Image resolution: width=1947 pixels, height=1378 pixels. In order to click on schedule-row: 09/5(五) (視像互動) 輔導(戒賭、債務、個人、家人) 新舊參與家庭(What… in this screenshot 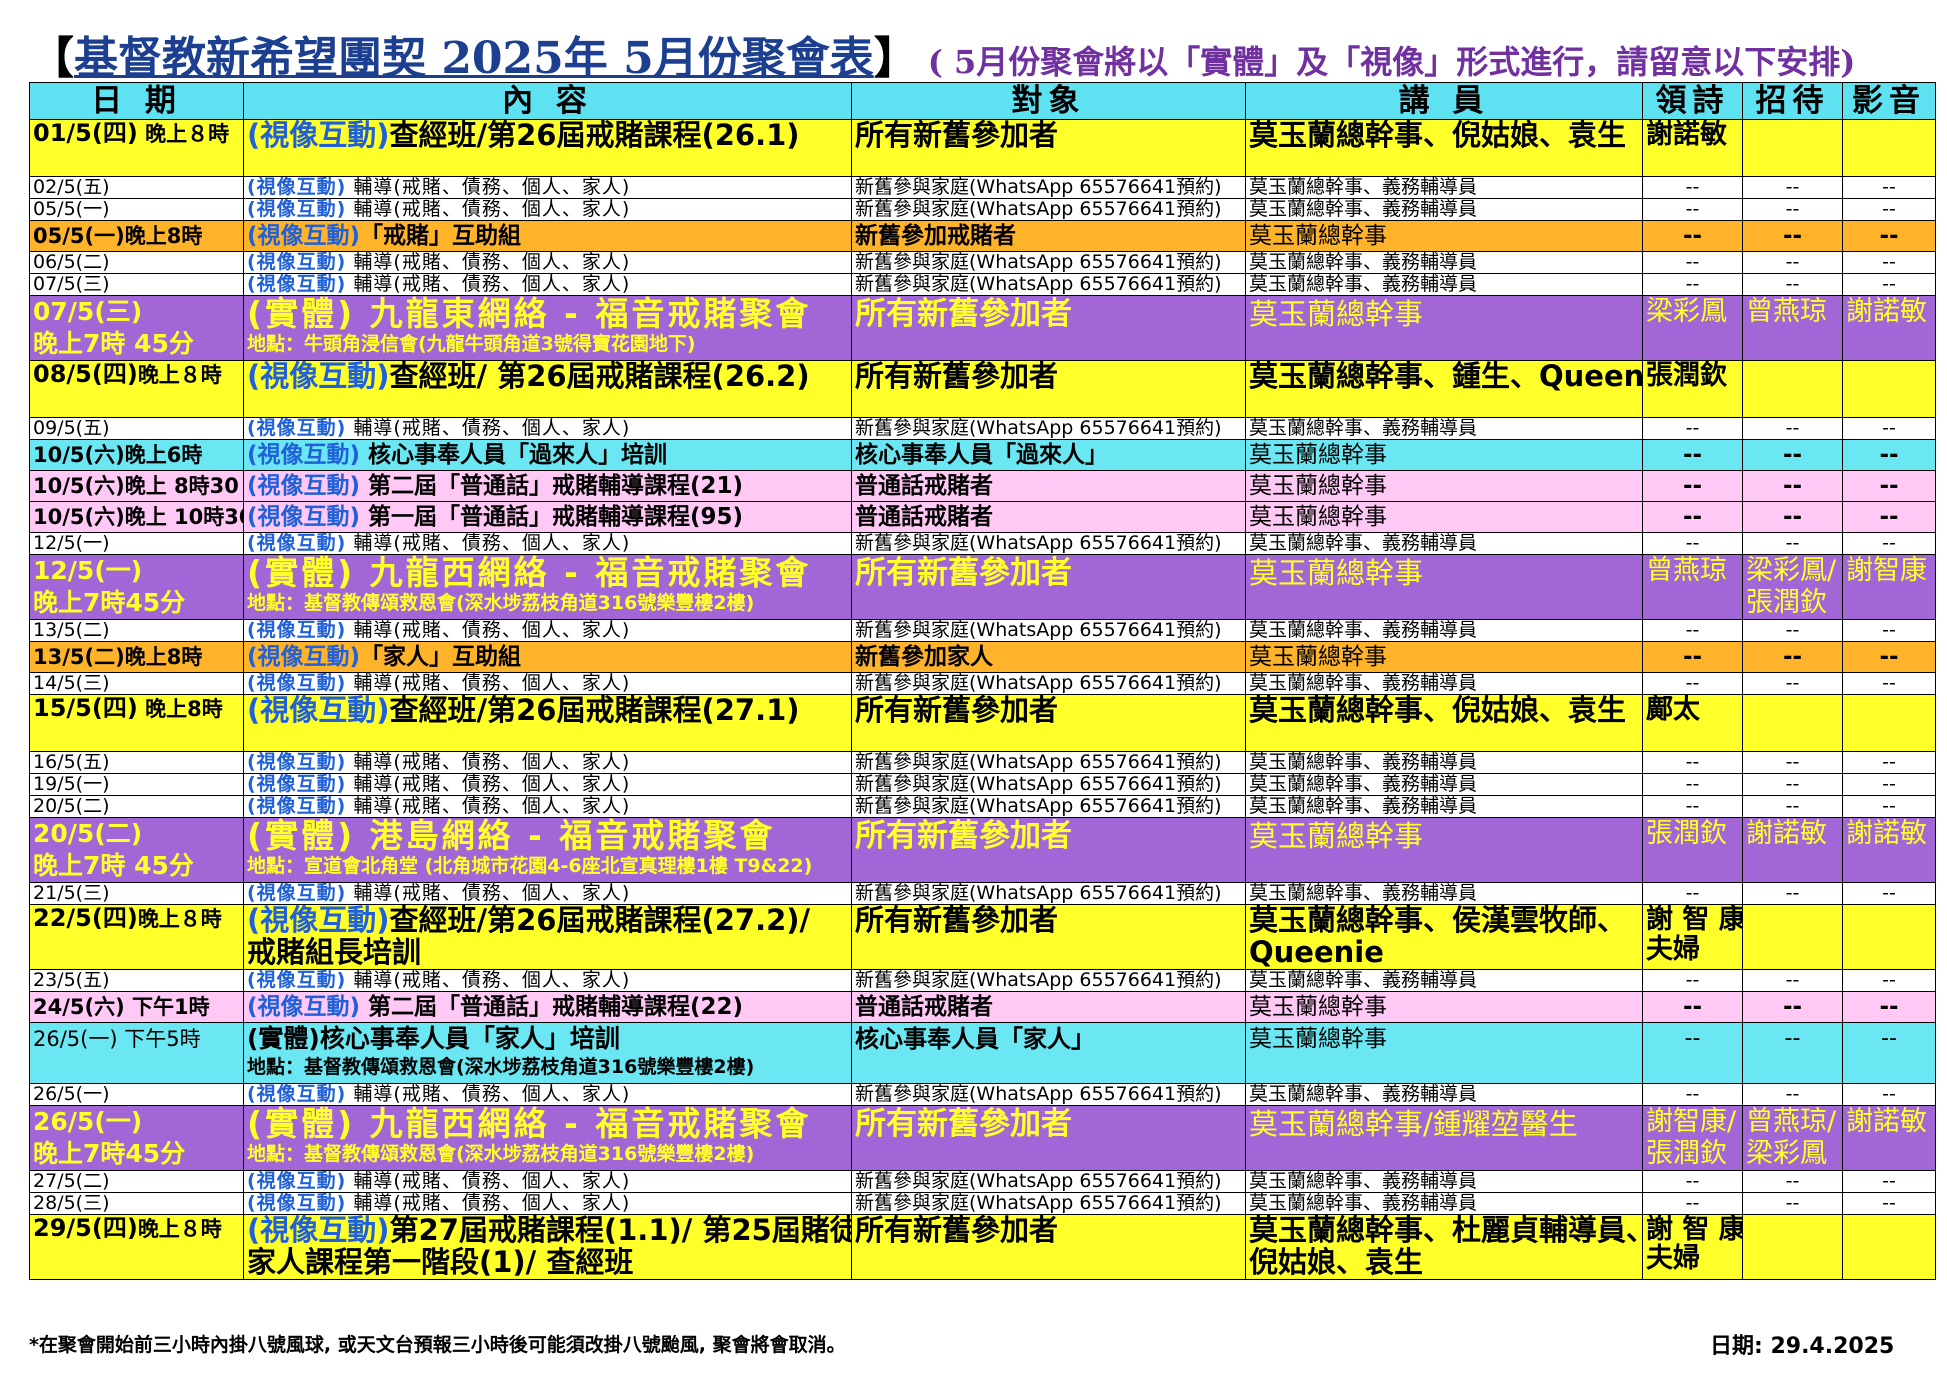, I will do `click(982, 428)`.